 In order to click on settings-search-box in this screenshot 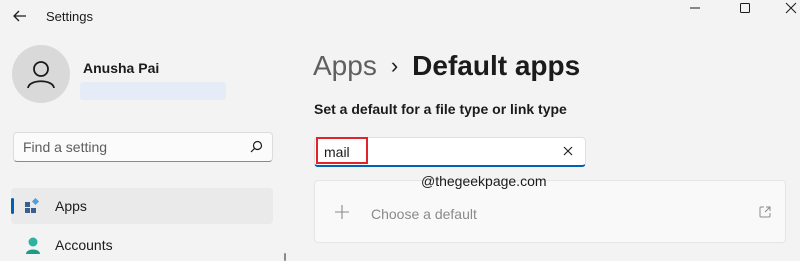, I will do `click(143, 147)`.